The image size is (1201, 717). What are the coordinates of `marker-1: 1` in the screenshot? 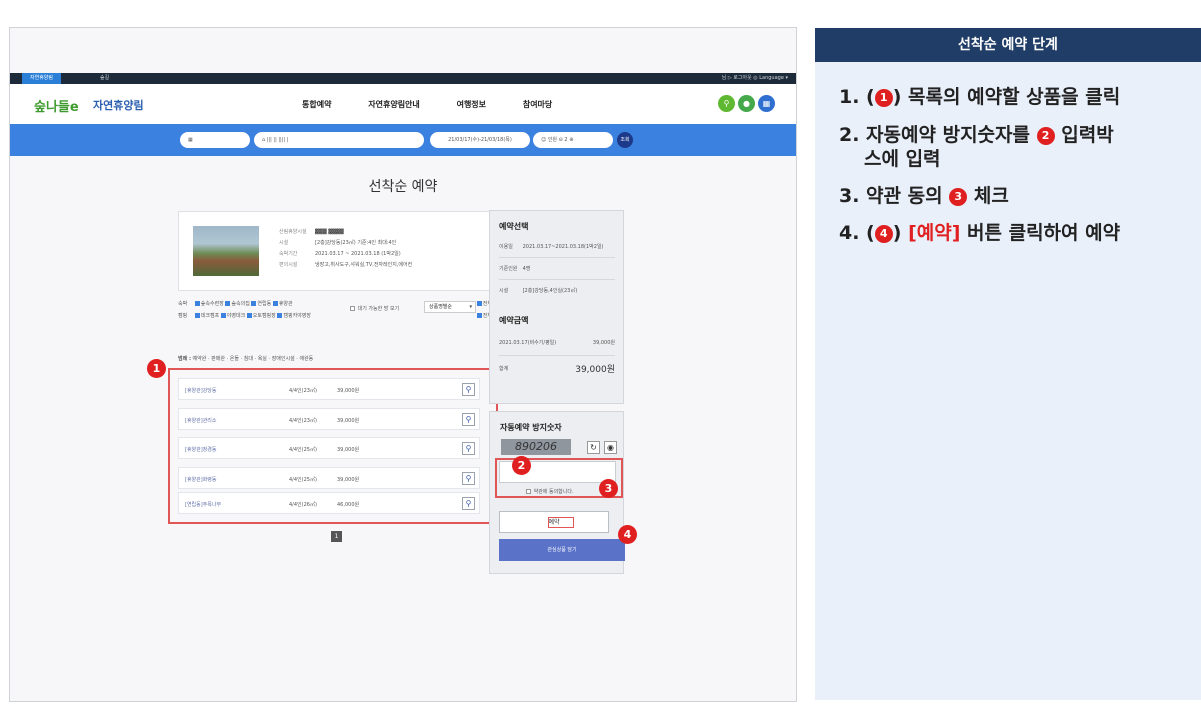 It's located at (883, 98).